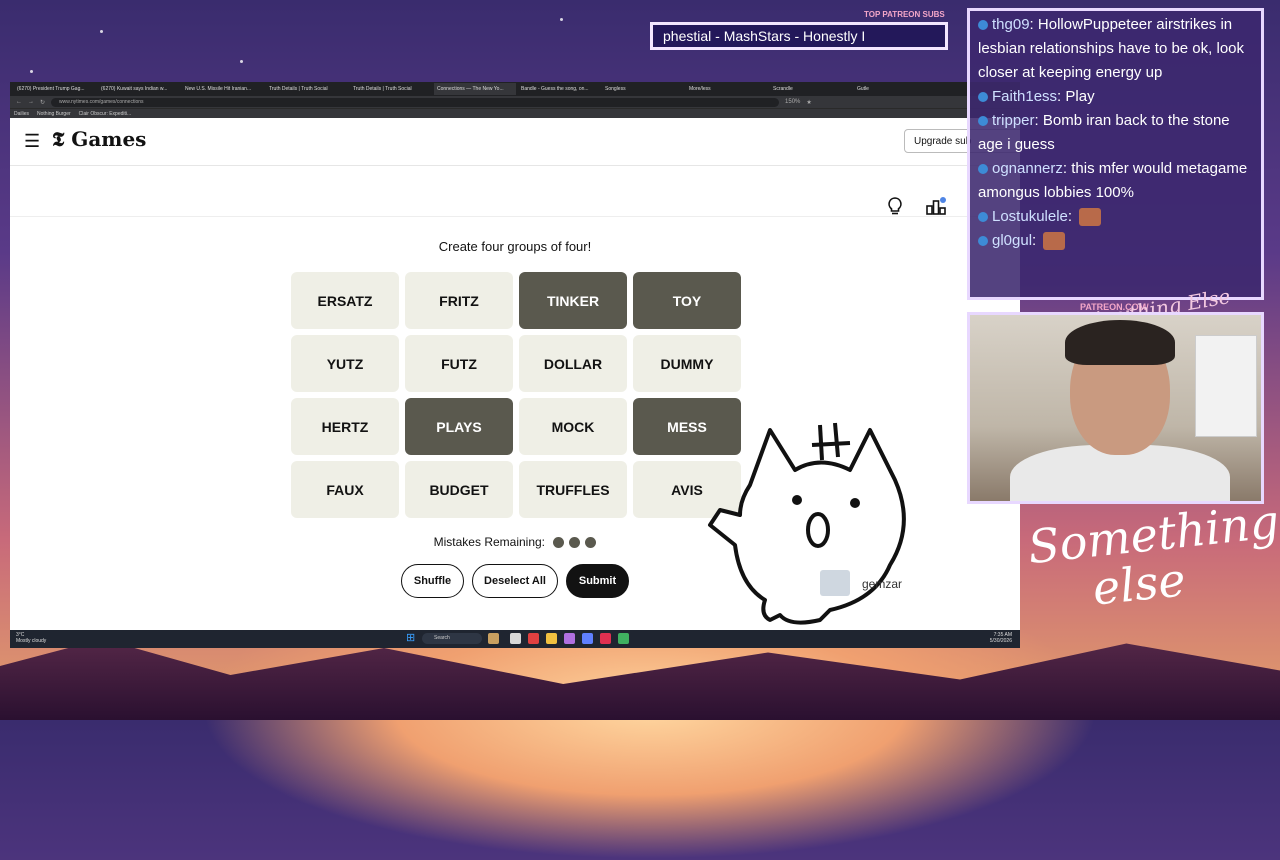 The width and height of the screenshot is (1280, 860). Describe the element at coordinates (345, 489) in the screenshot. I see `word-tile: FAUX` at that location.